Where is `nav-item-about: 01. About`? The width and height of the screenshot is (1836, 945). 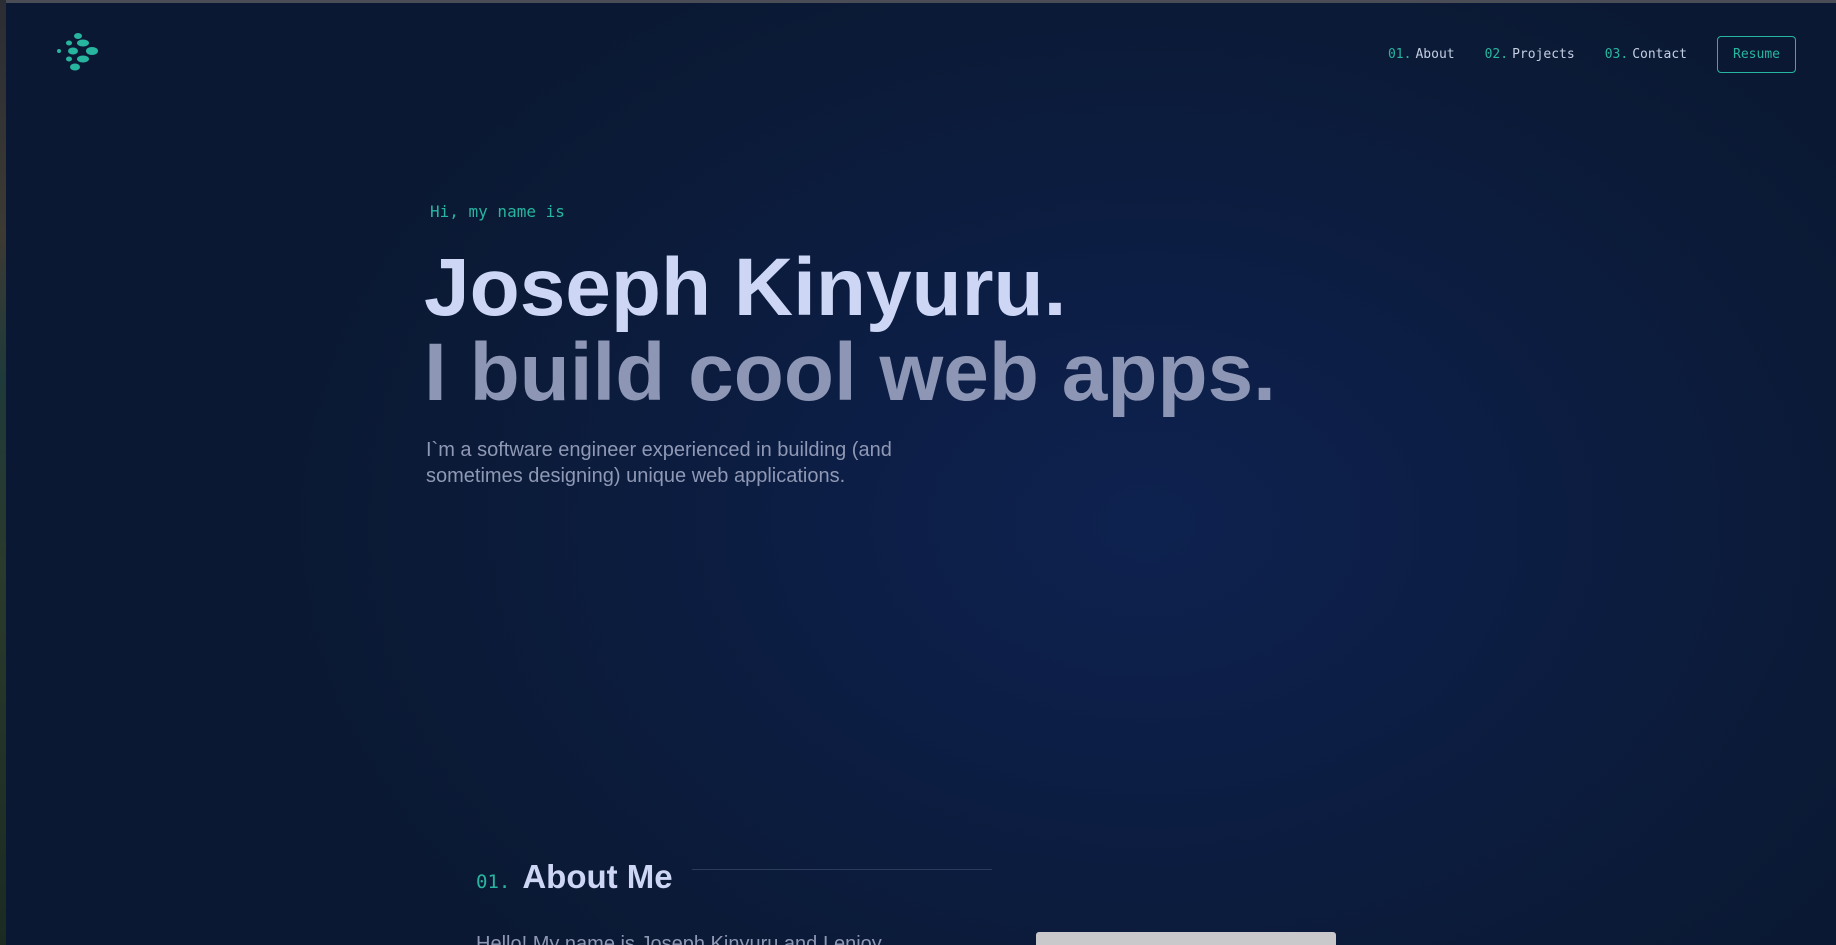 nav-item-about: 01. About is located at coordinates (1421, 54).